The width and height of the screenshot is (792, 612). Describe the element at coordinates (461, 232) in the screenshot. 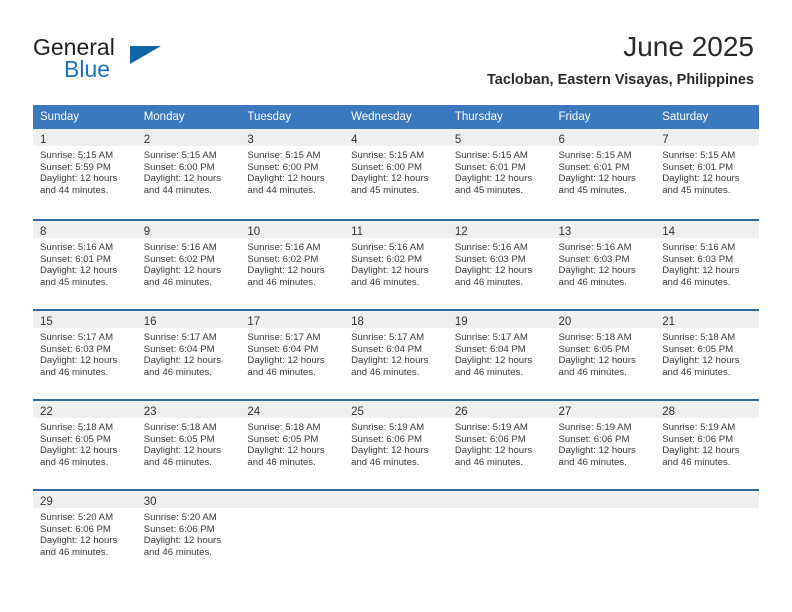

I see `day-number: 12` at that location.